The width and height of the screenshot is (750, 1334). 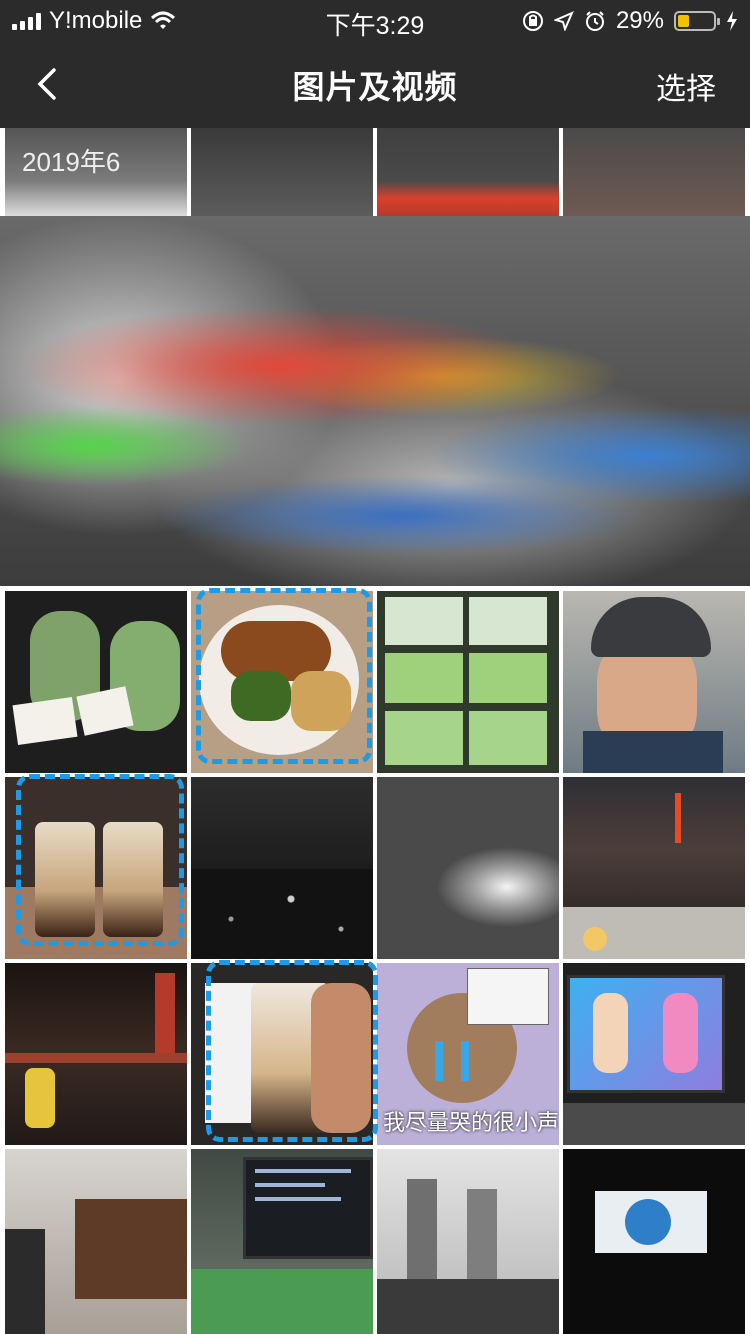 What do you see at coordinates (468, 868) in the screenshot?
I see `photo-cloudy-sky` at bounding box center [468, 868].